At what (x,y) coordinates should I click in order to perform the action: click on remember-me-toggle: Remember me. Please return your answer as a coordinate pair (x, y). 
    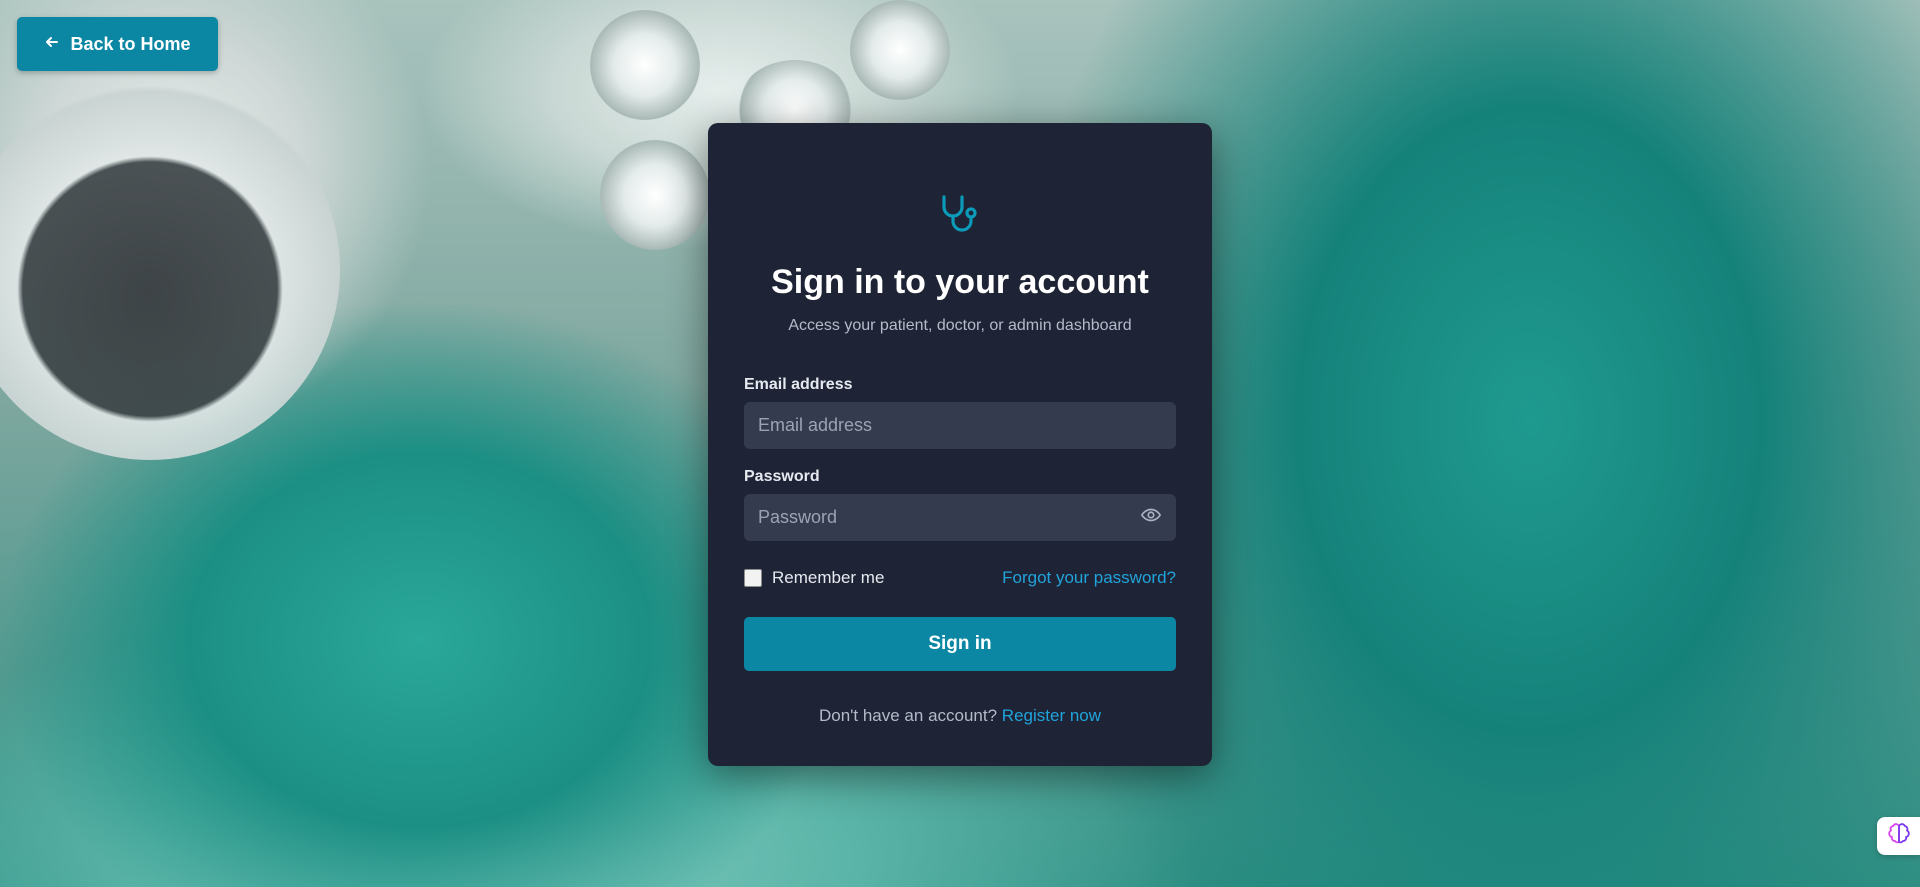
    Looking at the image, I should click on (814, 578).